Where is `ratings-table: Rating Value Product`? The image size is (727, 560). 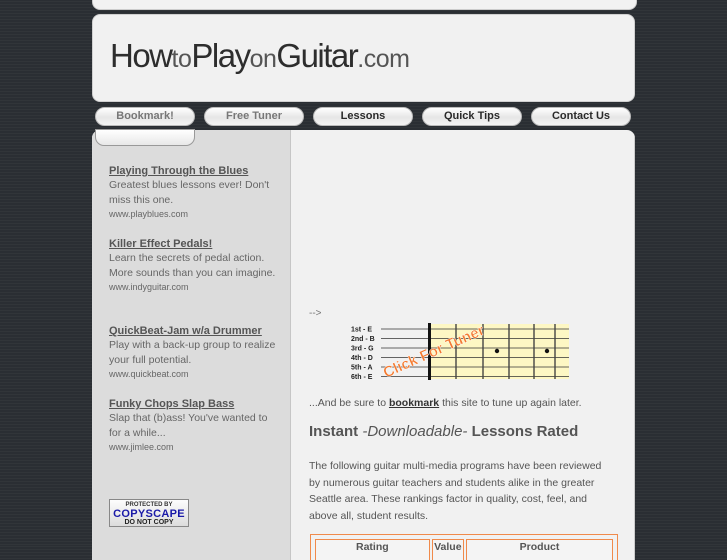
ratings-table: Rating Value Product is located at coordinates (464, 547).